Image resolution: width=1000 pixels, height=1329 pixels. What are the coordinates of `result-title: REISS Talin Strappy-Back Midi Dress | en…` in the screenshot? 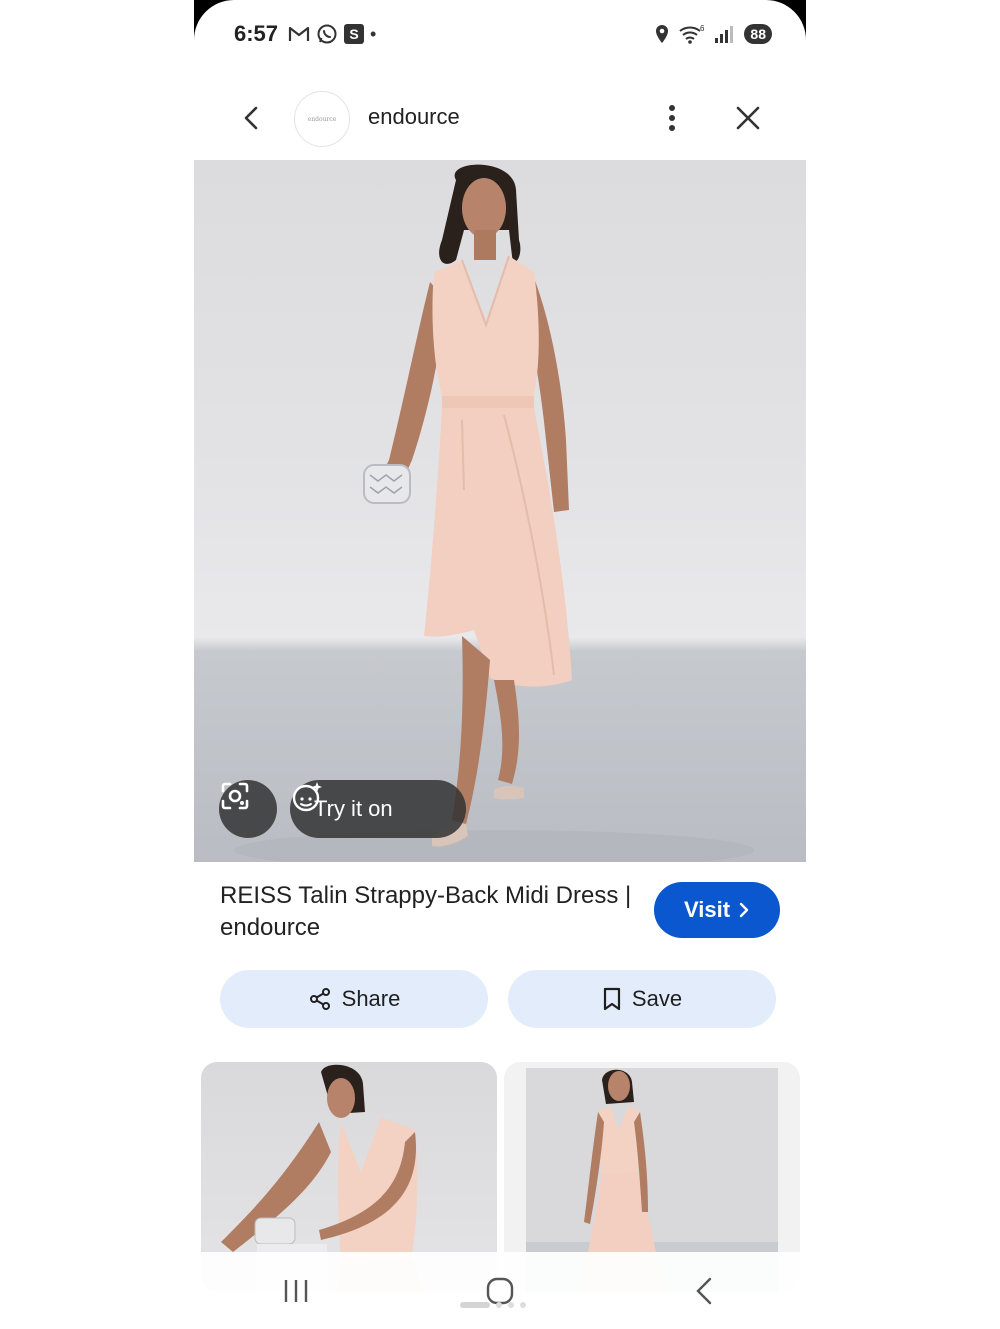 It's located at (430, 912).